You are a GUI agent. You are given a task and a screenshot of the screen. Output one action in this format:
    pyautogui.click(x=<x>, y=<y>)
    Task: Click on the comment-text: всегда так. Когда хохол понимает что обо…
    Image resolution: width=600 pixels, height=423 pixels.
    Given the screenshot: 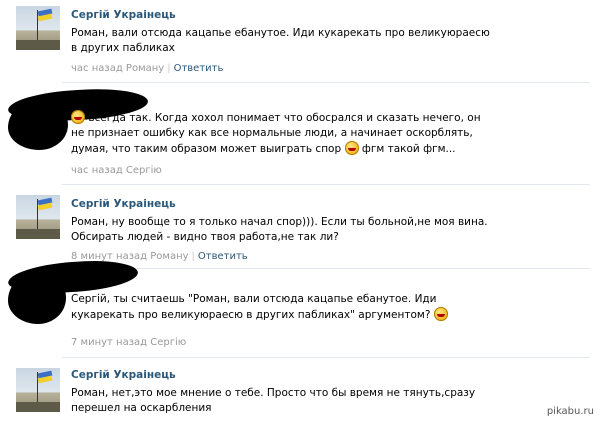 What is the action you would take?
    pyautogui.click(x=281, y=133)
    